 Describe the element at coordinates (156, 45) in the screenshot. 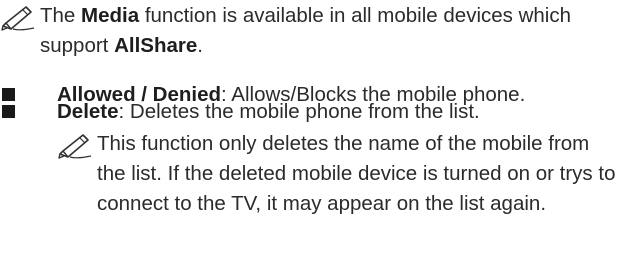

I see `allshare-term: AllShare` at that location.